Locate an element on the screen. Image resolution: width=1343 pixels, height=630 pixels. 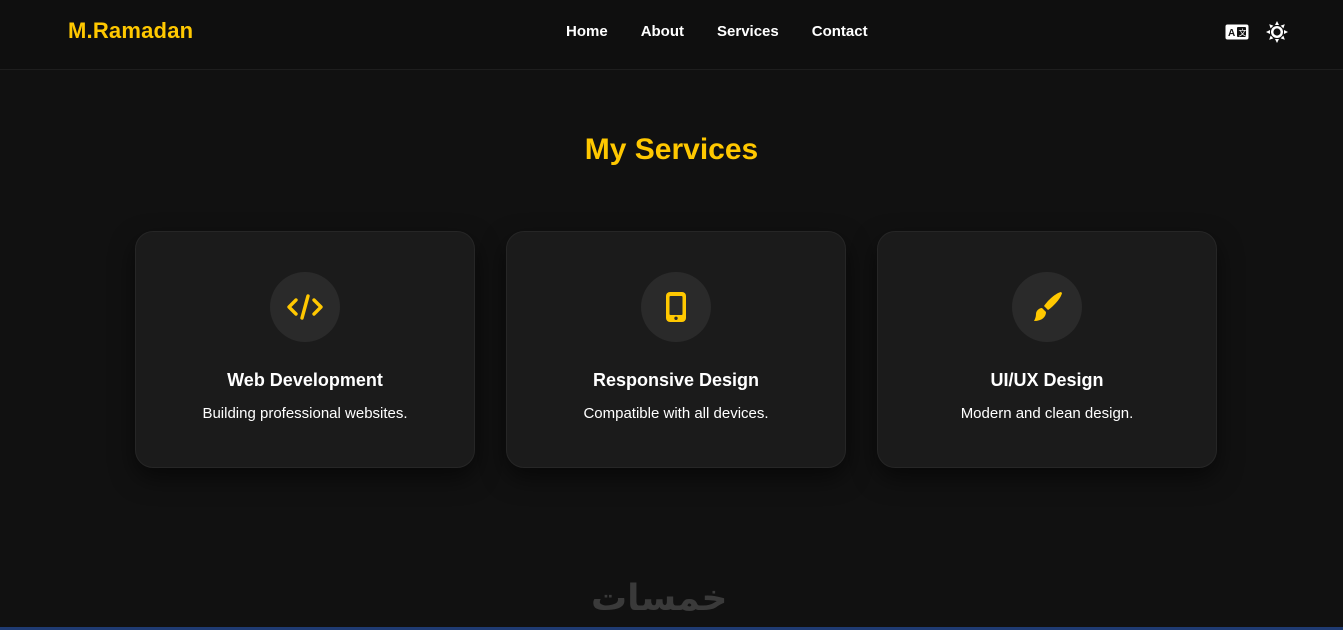
service-card-title: Responsive Design is located at coordinates (676, 380).